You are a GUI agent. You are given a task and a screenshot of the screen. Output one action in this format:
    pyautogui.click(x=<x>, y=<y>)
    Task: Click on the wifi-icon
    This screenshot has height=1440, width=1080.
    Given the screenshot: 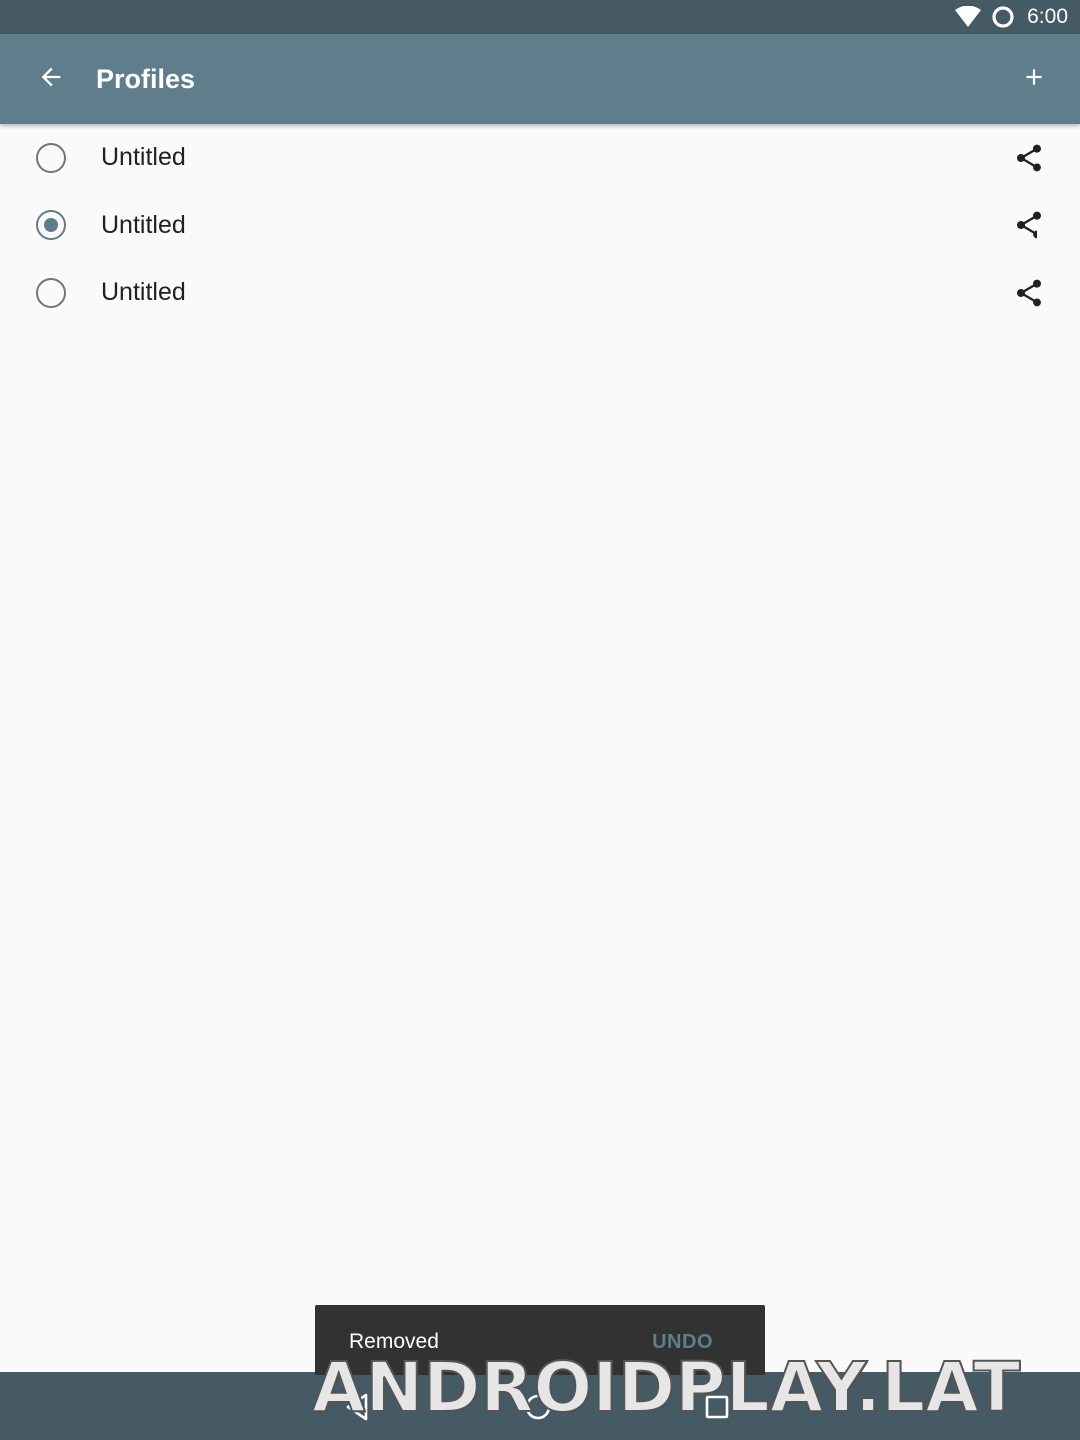 What is the action you would take?
    pyautogui.click(x=968, y=17)
    